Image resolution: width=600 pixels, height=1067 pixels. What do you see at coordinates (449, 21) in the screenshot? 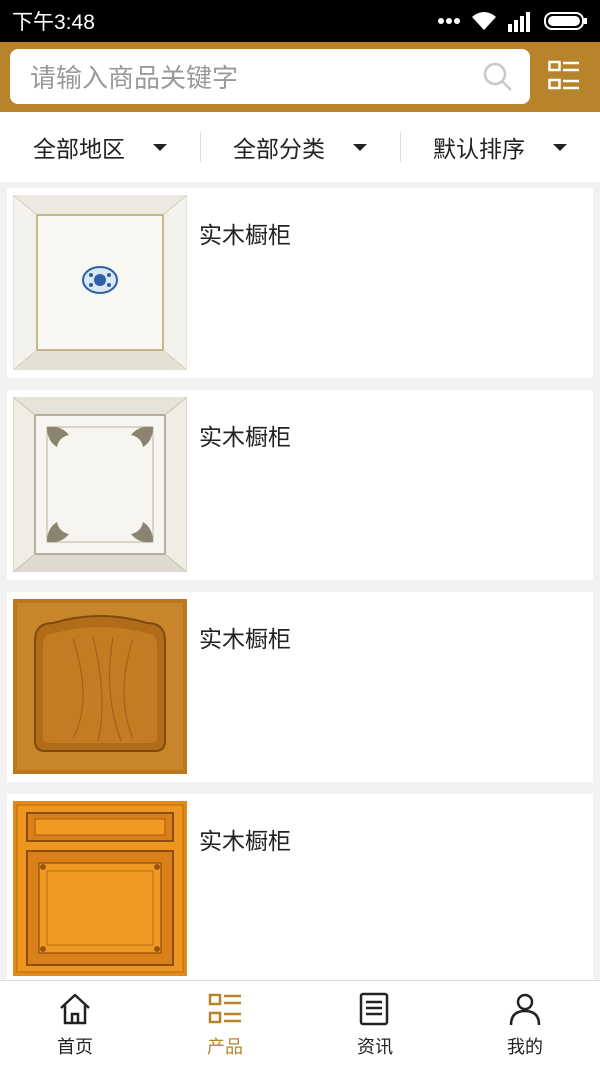
I see `more-dots-icon` at bounding box center [449, 21].